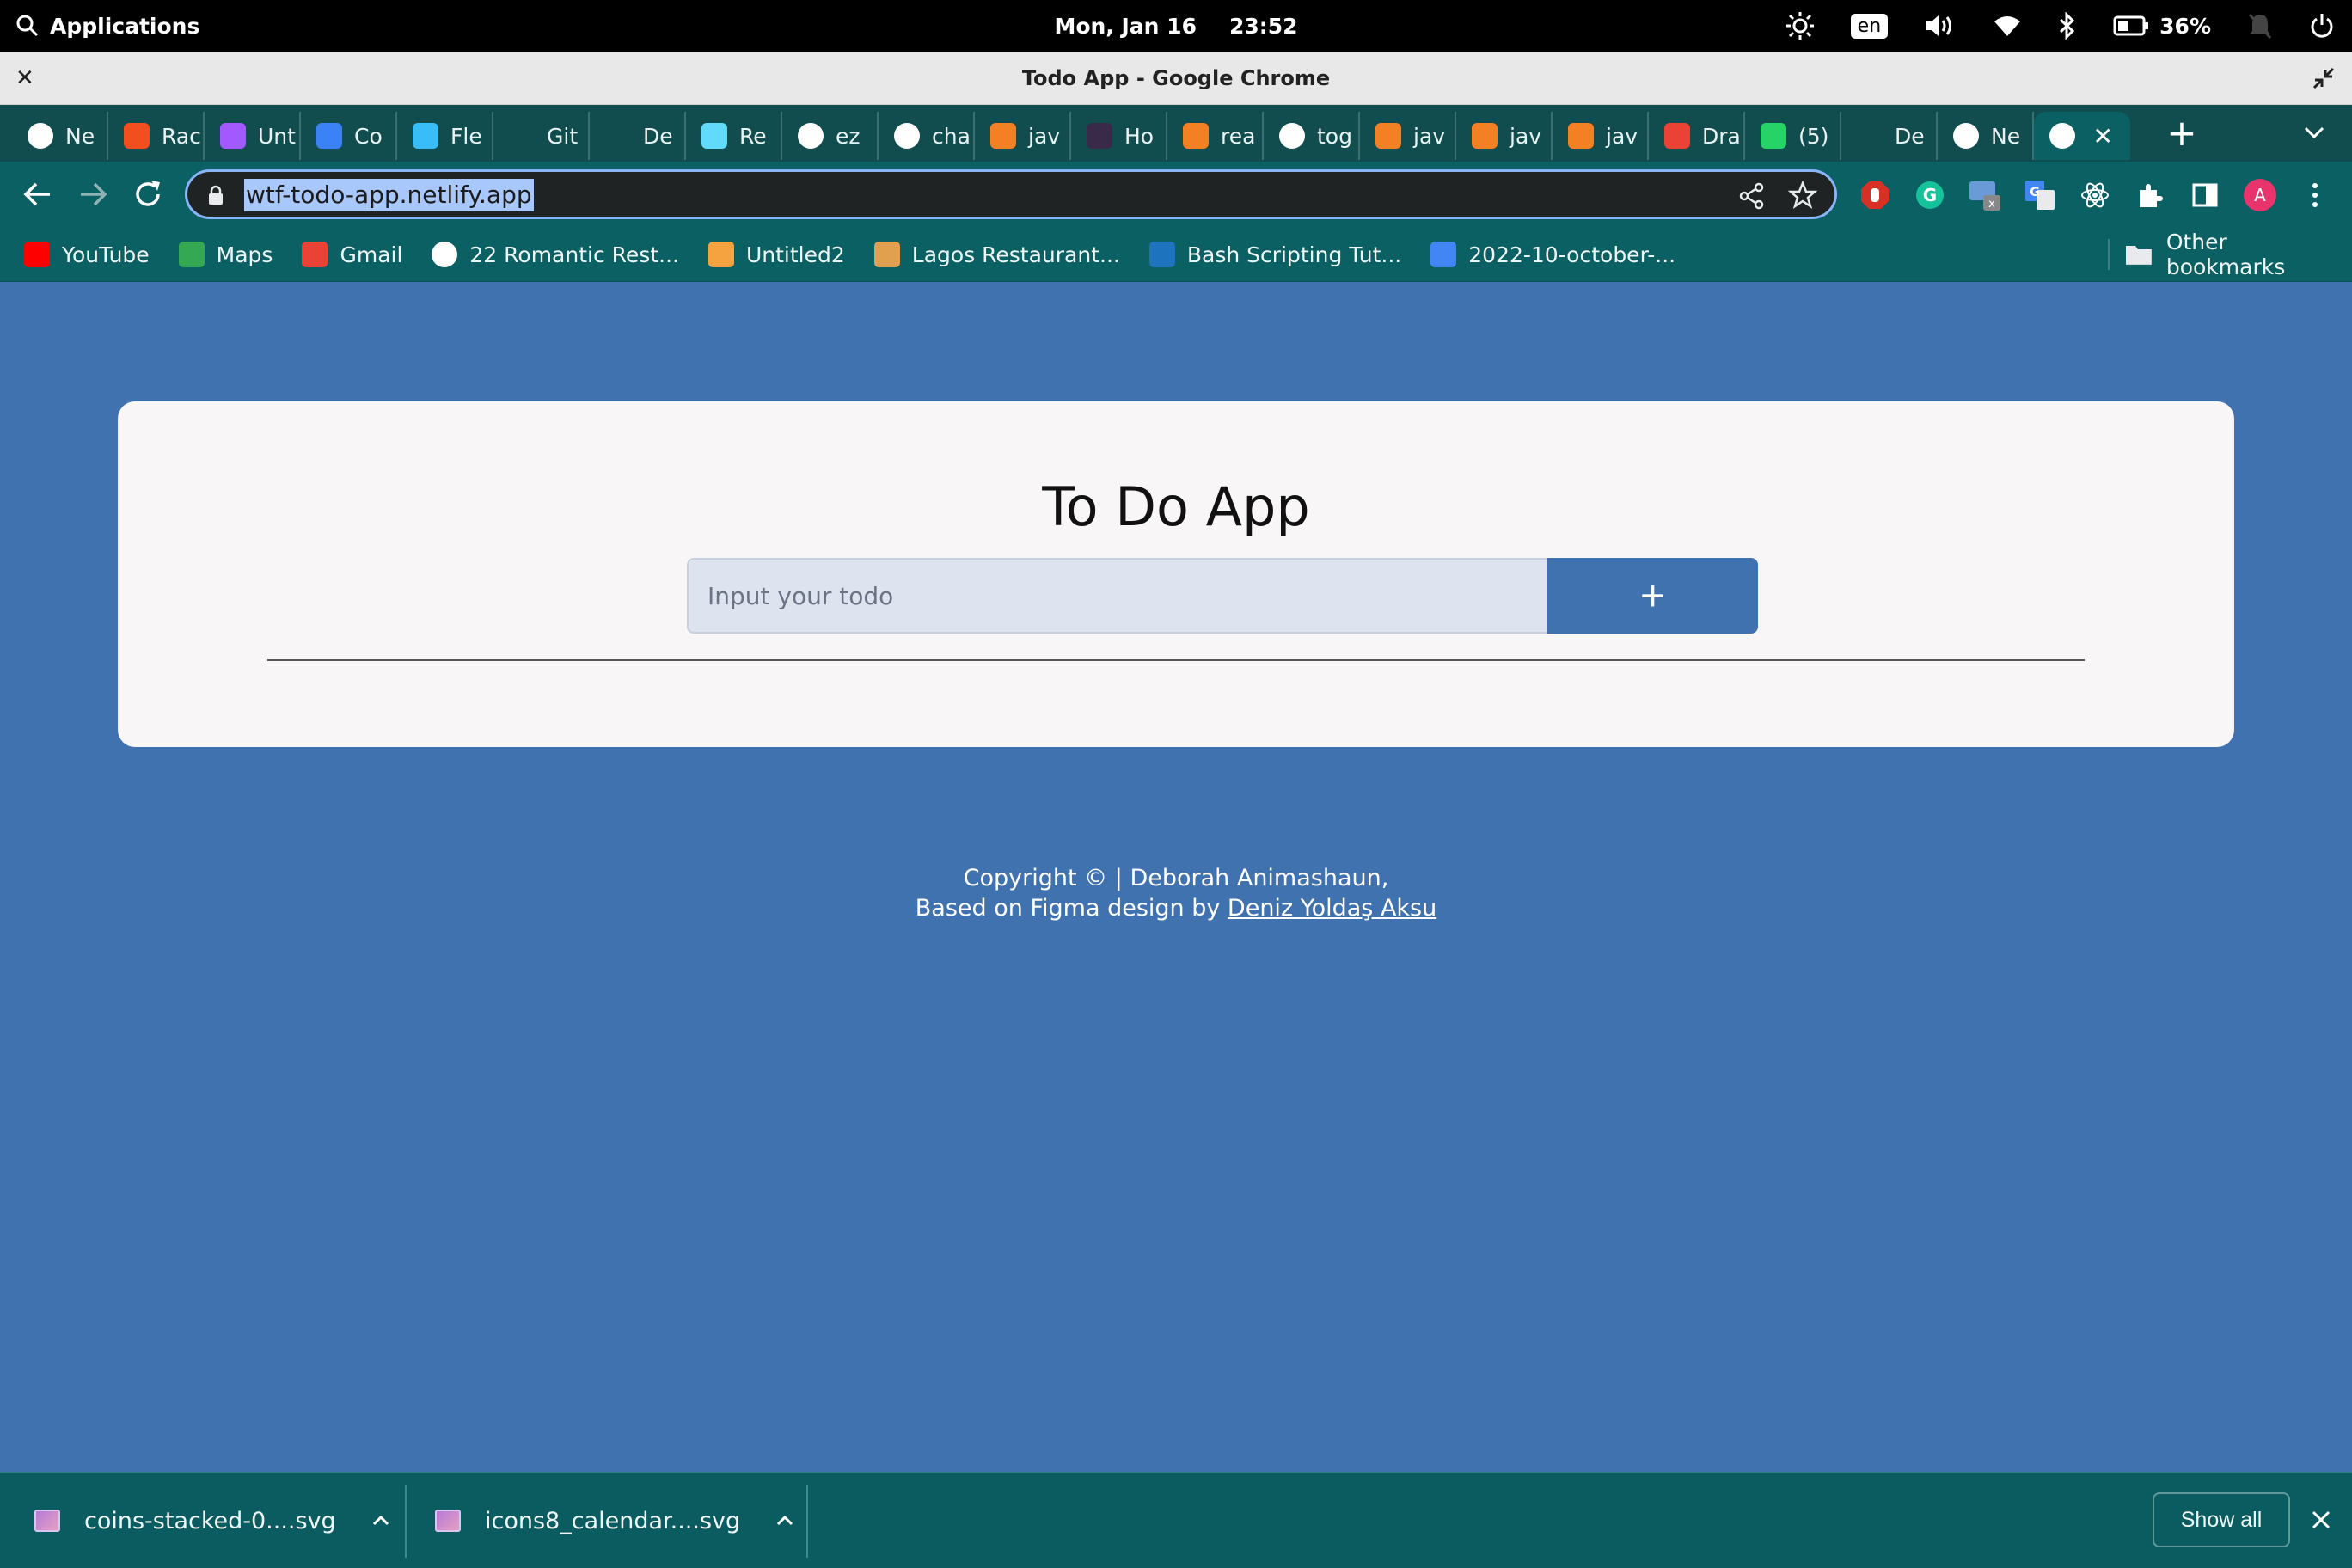 This screenshot has width=2352, height=1568. What do you see at coordinates (951, 136) in the screenshot?
I see `tab-title: cha` at bounding box center [951, 136].